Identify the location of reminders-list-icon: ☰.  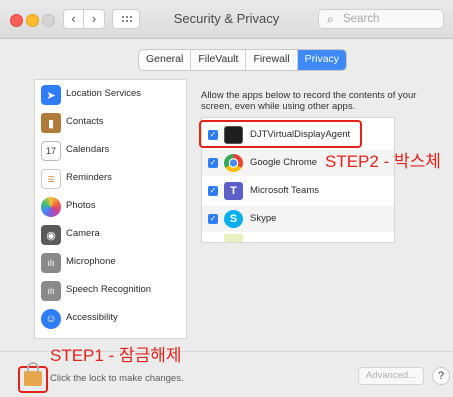
(51, 179).